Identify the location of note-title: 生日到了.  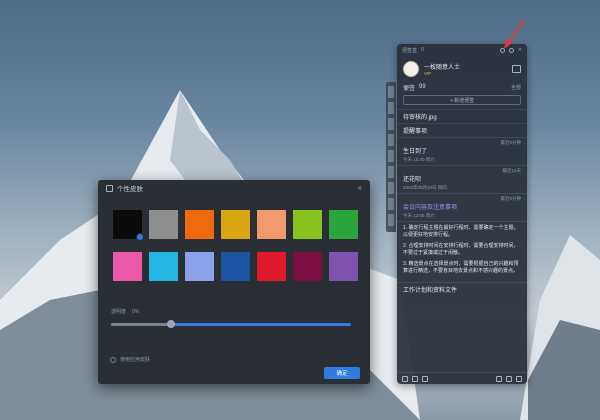
(415, 152).